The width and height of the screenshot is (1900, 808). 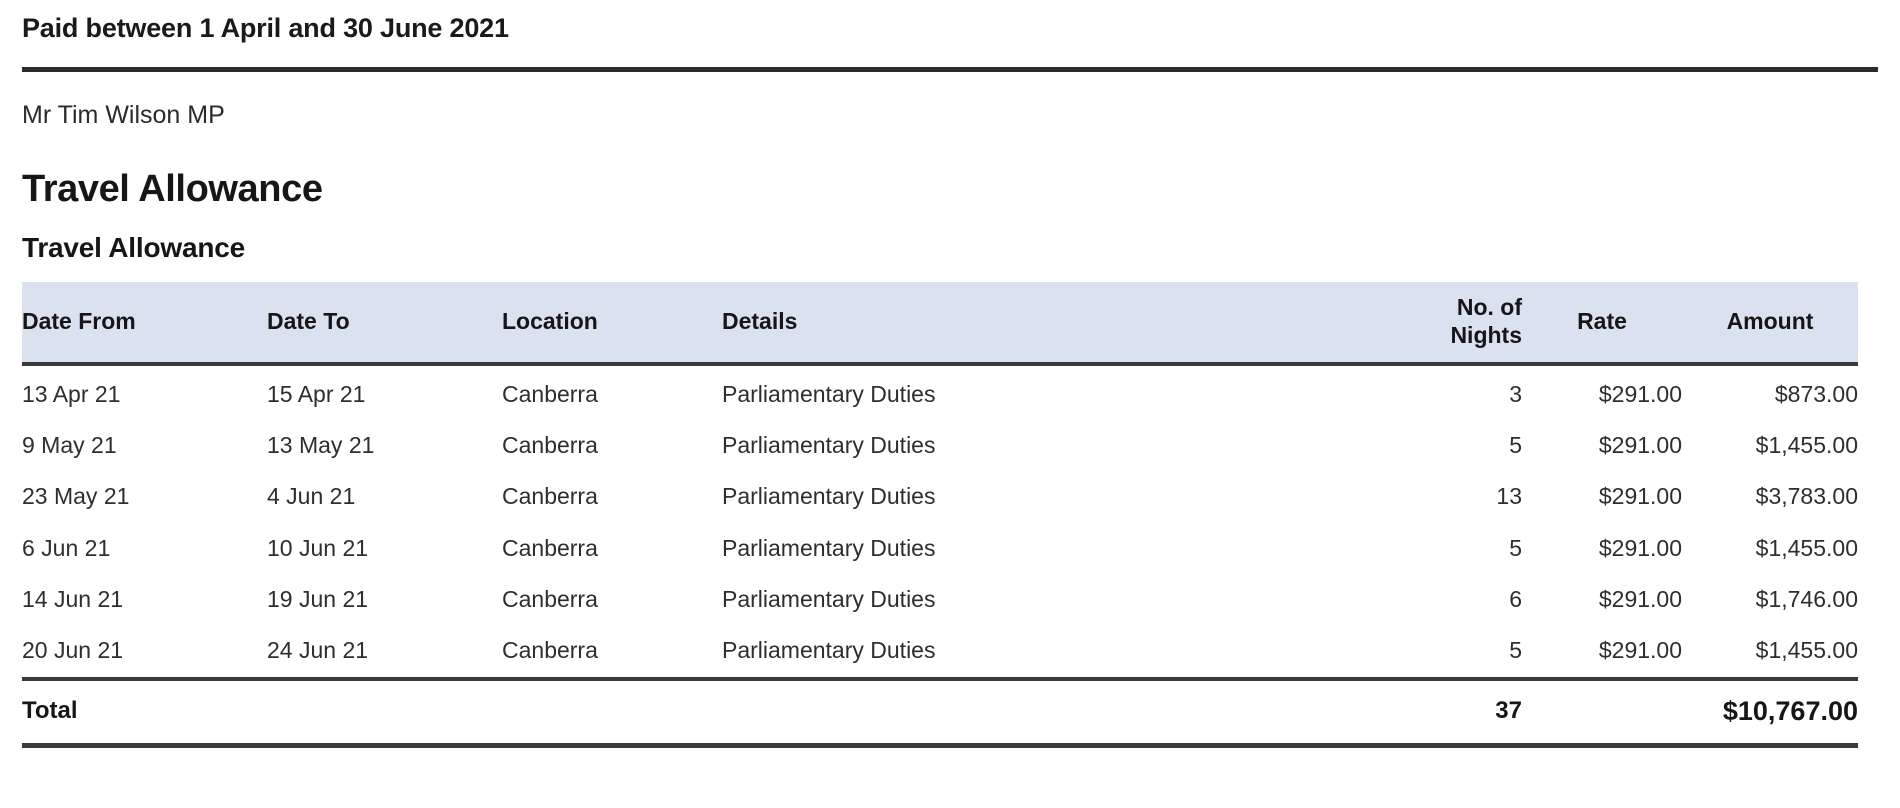 What do you see at coordinates (1489, 307) in the screenshot?
I see `column-header-nights-line1: No. of` at bounding box center [1489, 307].